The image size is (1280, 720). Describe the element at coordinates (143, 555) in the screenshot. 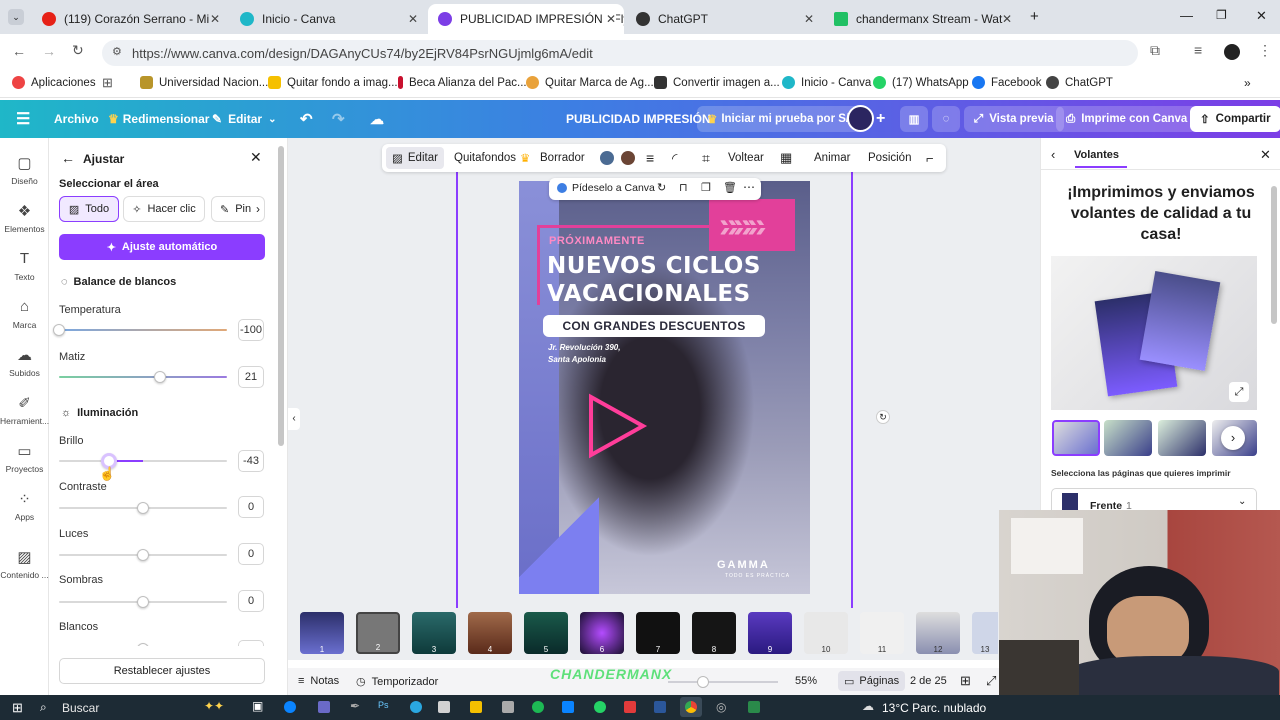

I see `highlights-knob` at that location.